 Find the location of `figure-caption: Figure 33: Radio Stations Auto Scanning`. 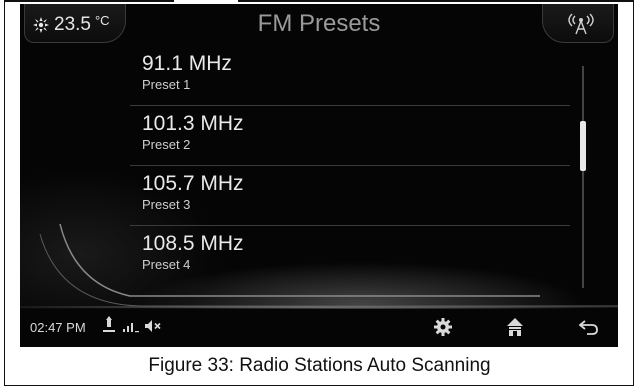

figure-caption: Figure 33: Radio Stations Auto Scanning is located at coordinates (319, 365).